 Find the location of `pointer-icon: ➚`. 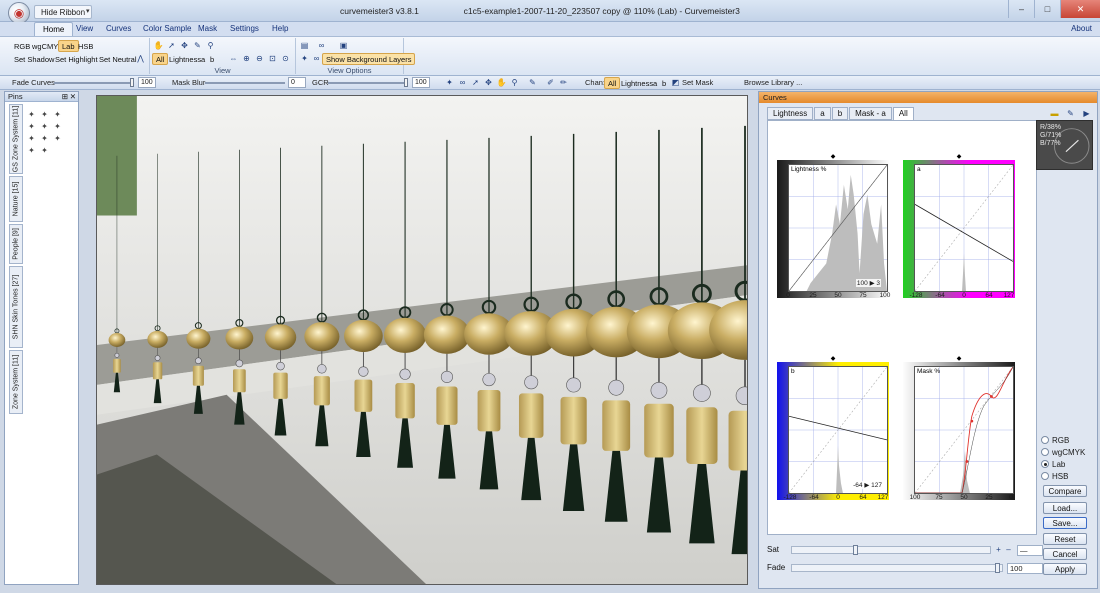

pointer-icon: ➚ is located at coordinates (475, 82).